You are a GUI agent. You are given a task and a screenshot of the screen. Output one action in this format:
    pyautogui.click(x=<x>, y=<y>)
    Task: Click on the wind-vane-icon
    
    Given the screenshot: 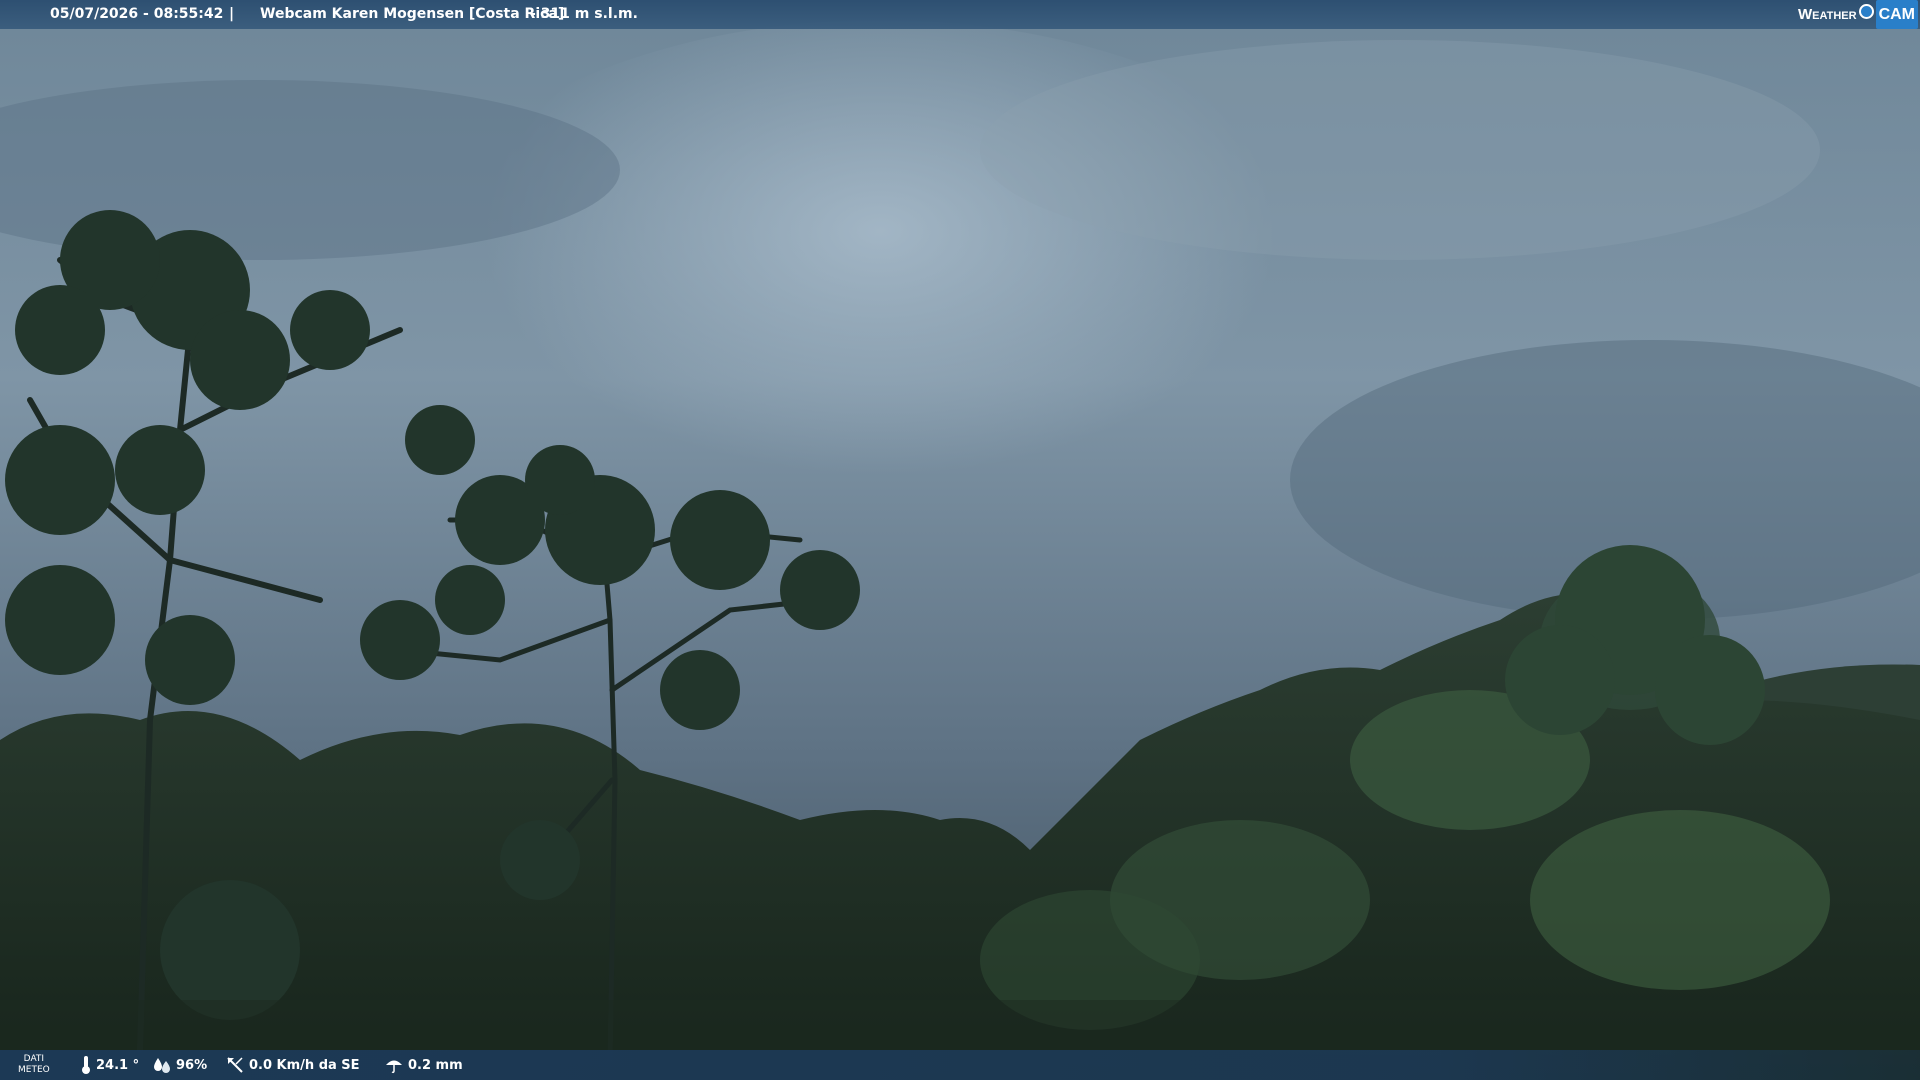 What is the action you would take?
    pyautogui.click(x=235, y=1065)
    